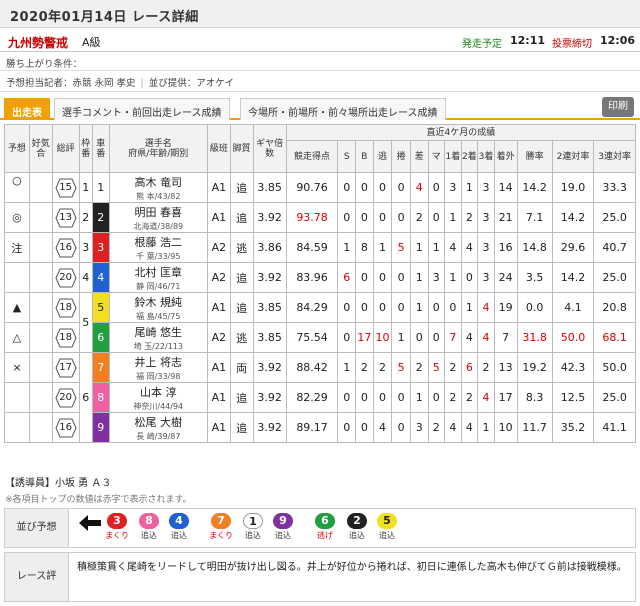 This screenshot has width=640, height=606. I want to click on rider-name-cell: 鈴木 規純福 島/45/75, so click(158, 307).